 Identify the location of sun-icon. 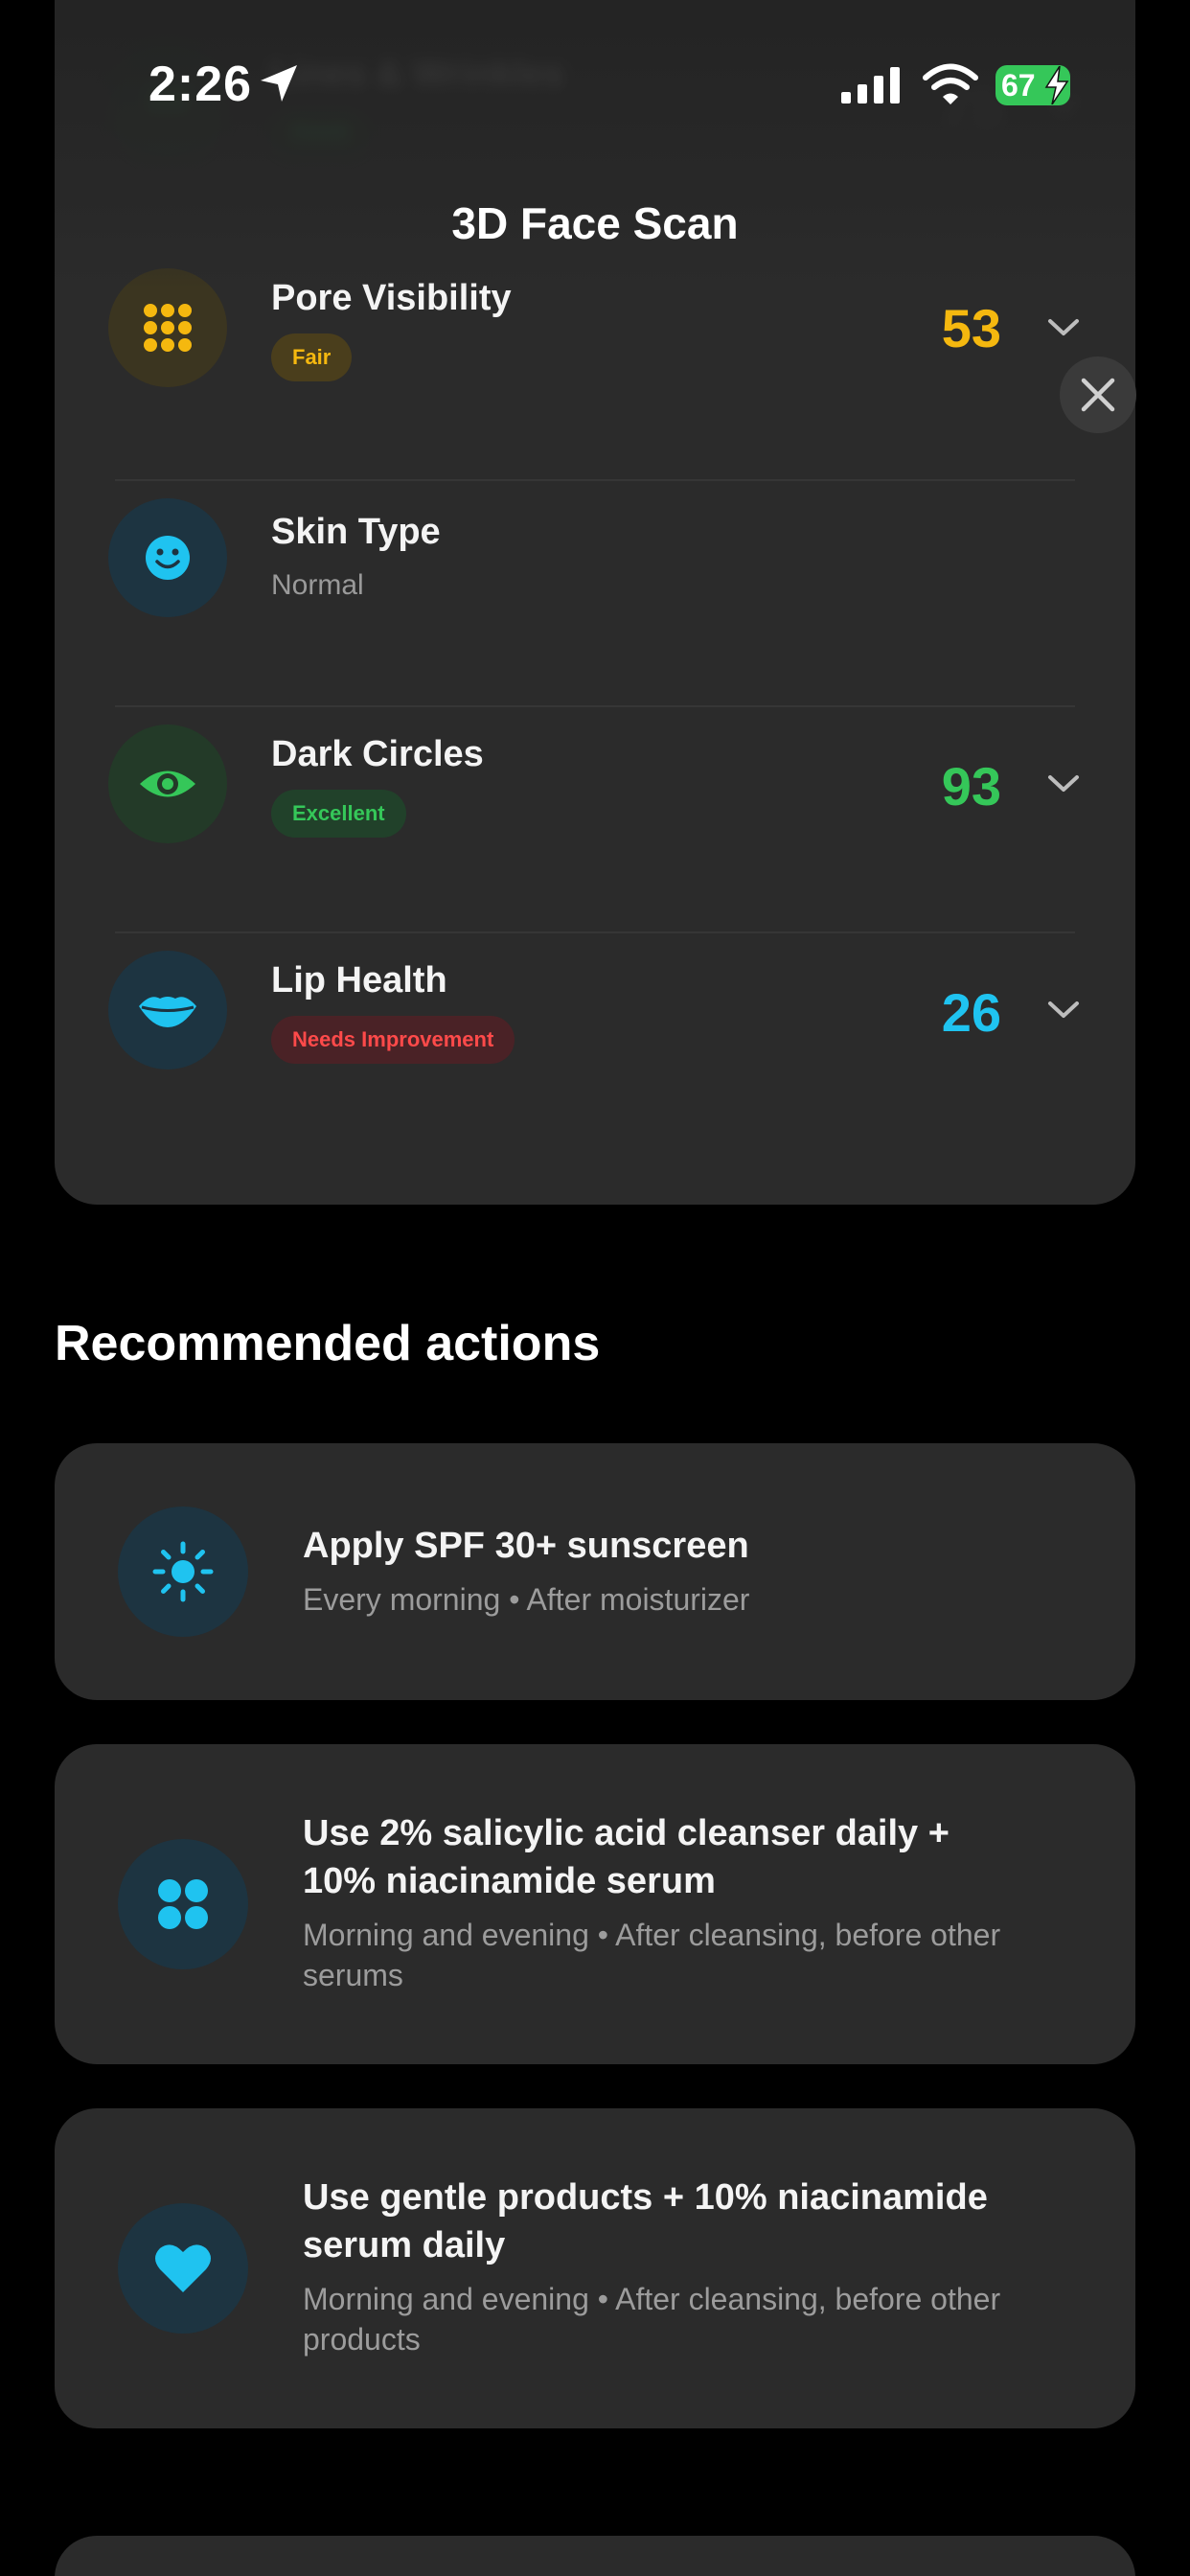
(183, 1571).